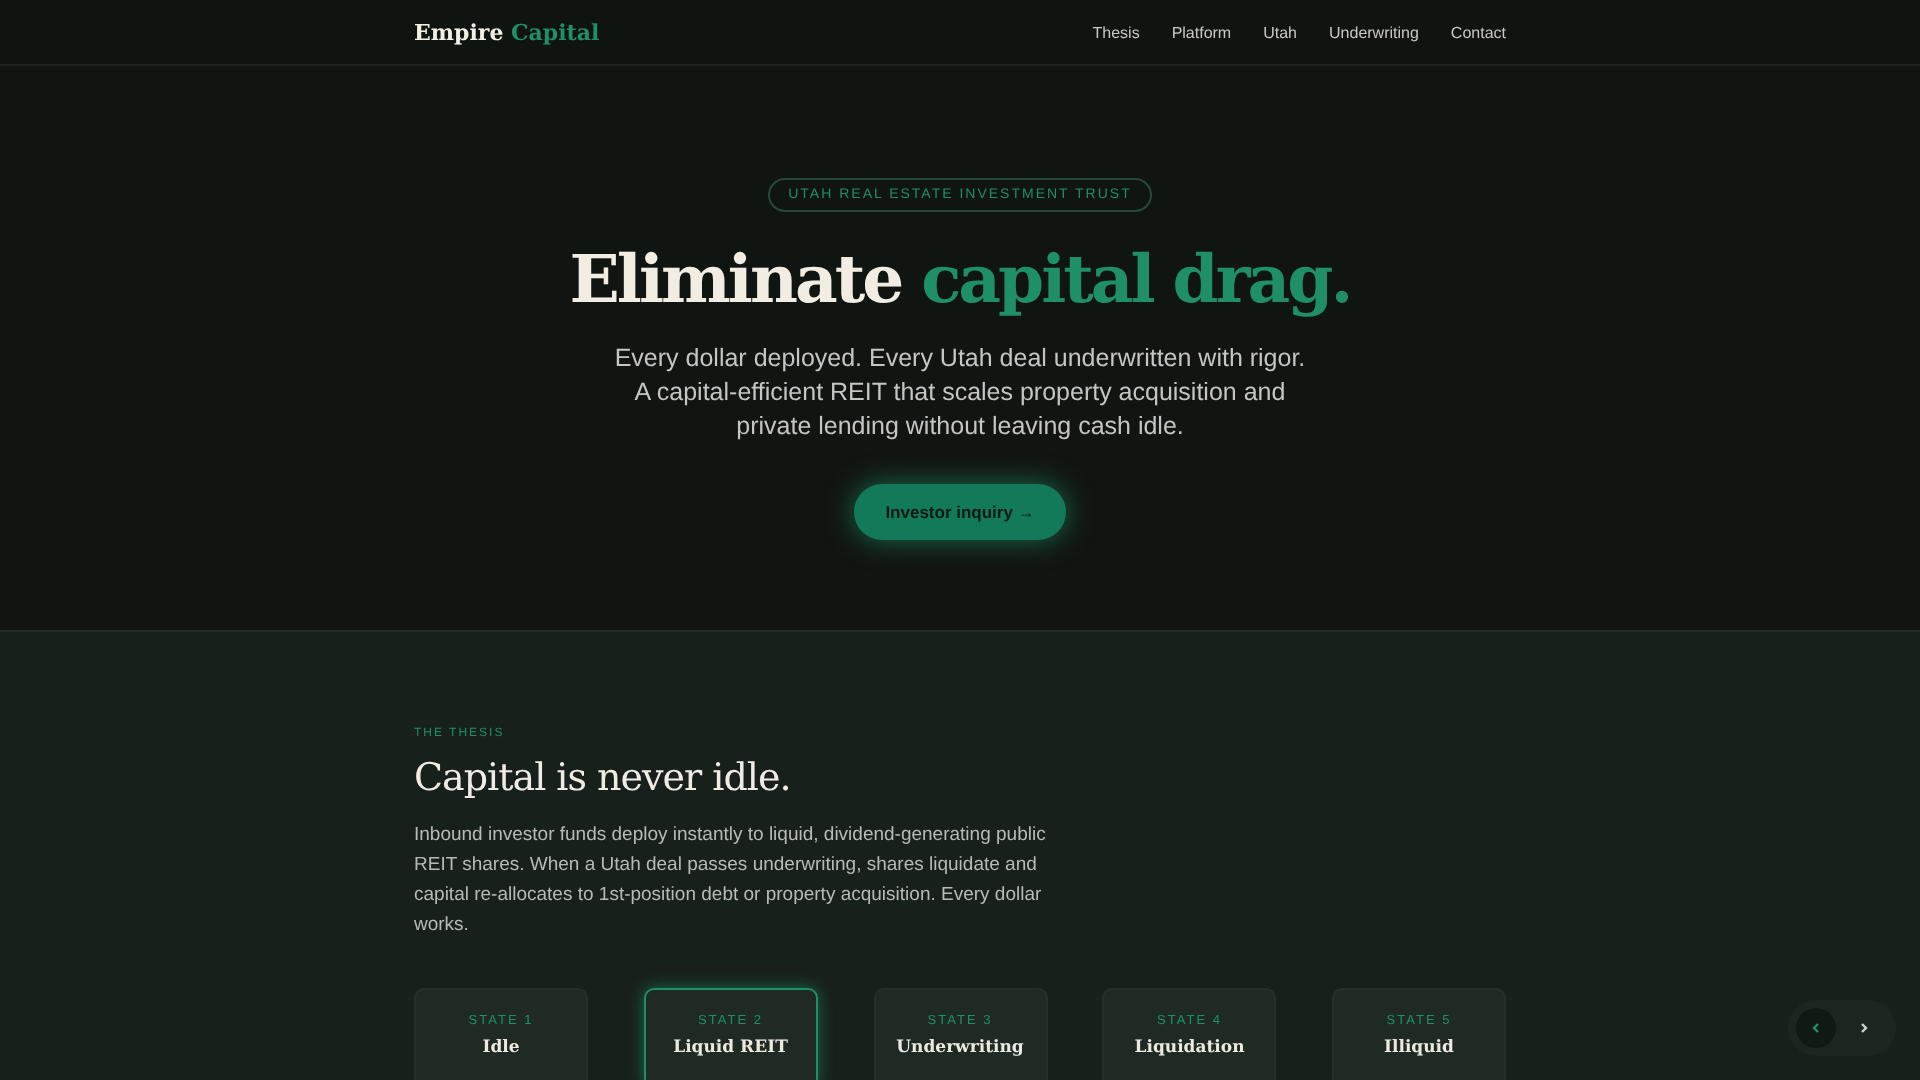 Image resolution: width=1920 pixels, height=1080 pixels. What do you see at coordinates (1201, 32) in the screenshot?
I see `nav-link: Platform` at bounding box center [1201, 32].